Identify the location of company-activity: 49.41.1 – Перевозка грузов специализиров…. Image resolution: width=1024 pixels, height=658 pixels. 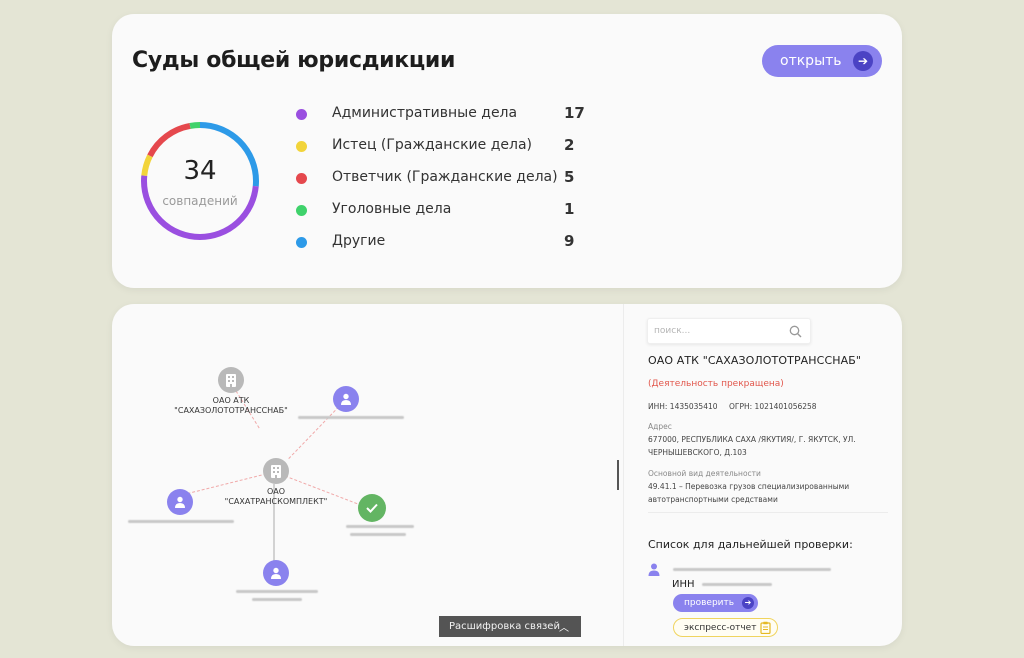
(749, 493).